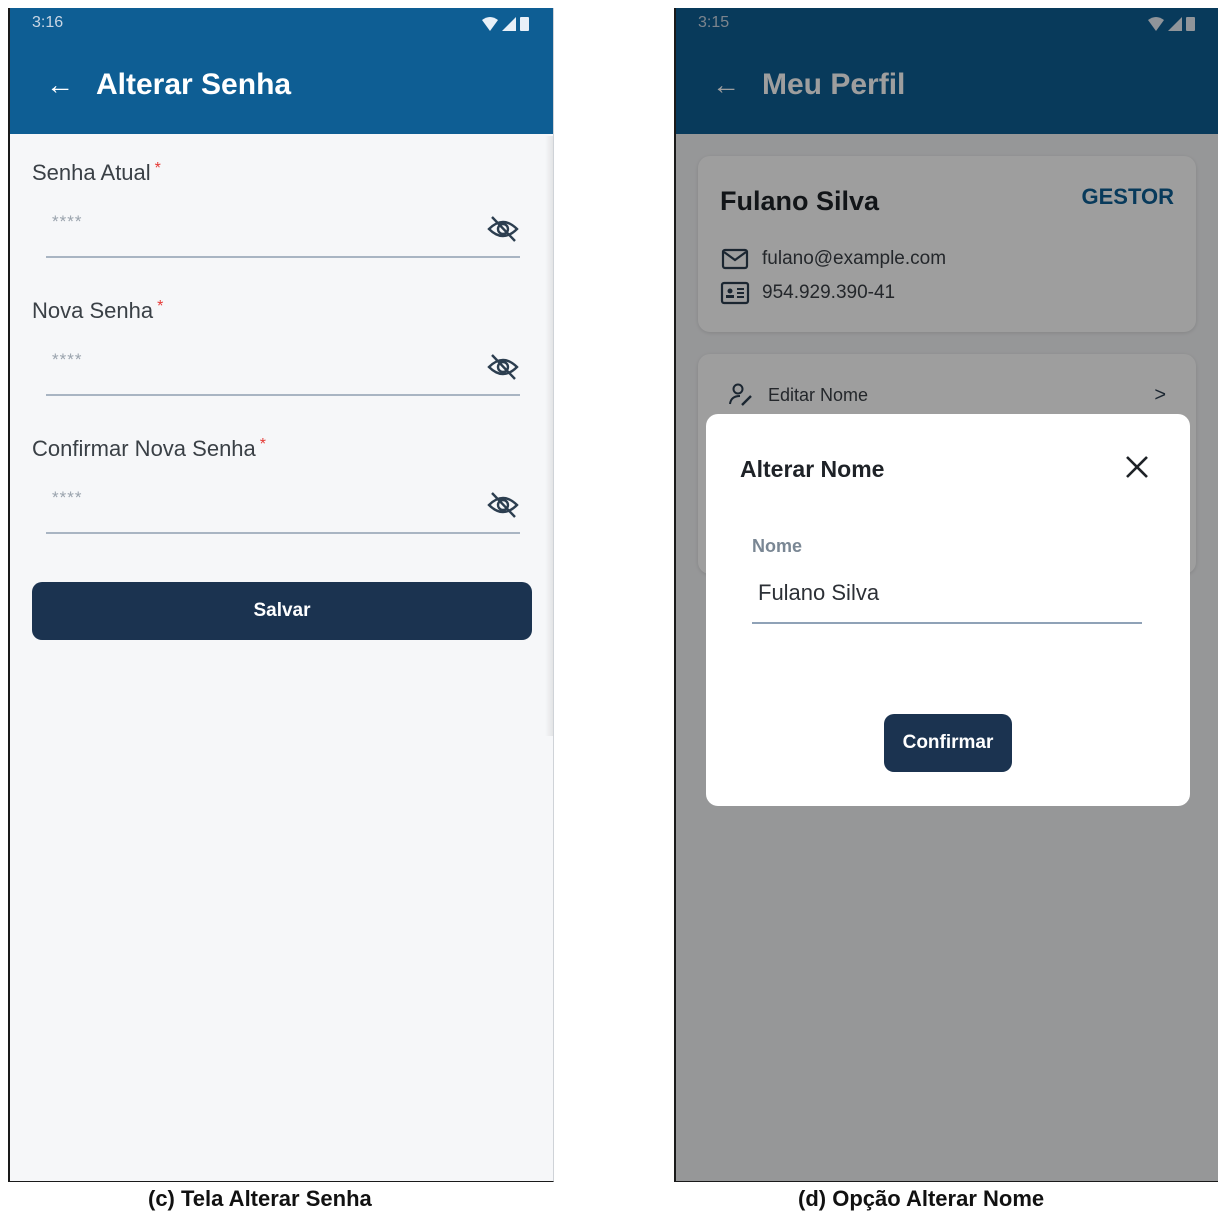  What do you see at coordinates (144, 448) in the screenshot?
I see `confirm-password-label-text: Confirmar Nova Senha` at bounding box center [144, 448].